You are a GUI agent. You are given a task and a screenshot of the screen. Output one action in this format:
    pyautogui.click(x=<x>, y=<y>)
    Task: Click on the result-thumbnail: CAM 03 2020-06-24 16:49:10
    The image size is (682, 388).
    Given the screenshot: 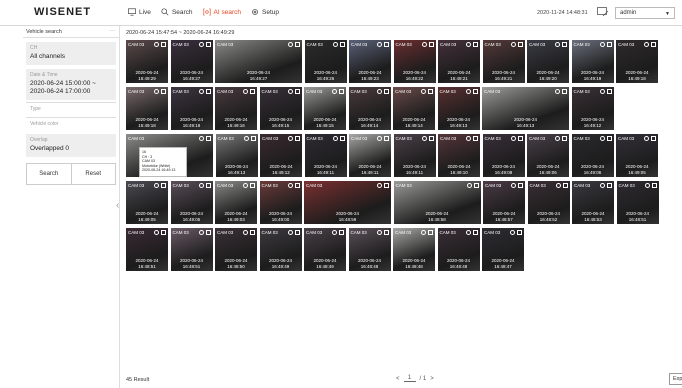 What is the action you would take?
    pyautogui.click(x=459, y=155)
    